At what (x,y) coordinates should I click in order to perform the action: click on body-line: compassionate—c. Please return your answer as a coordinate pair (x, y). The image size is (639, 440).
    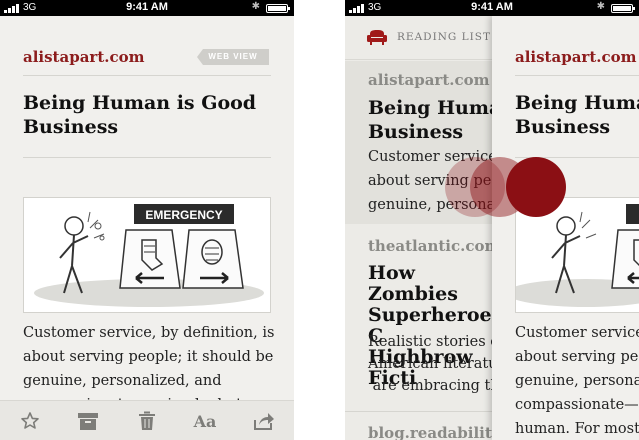
    Looking at the image, I should click on (577, 405).